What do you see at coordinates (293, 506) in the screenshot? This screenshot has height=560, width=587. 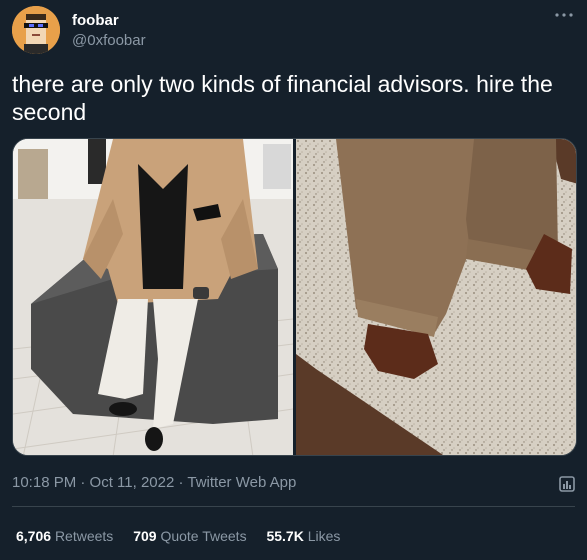 I see `divider` at bounding box center [293, 506].